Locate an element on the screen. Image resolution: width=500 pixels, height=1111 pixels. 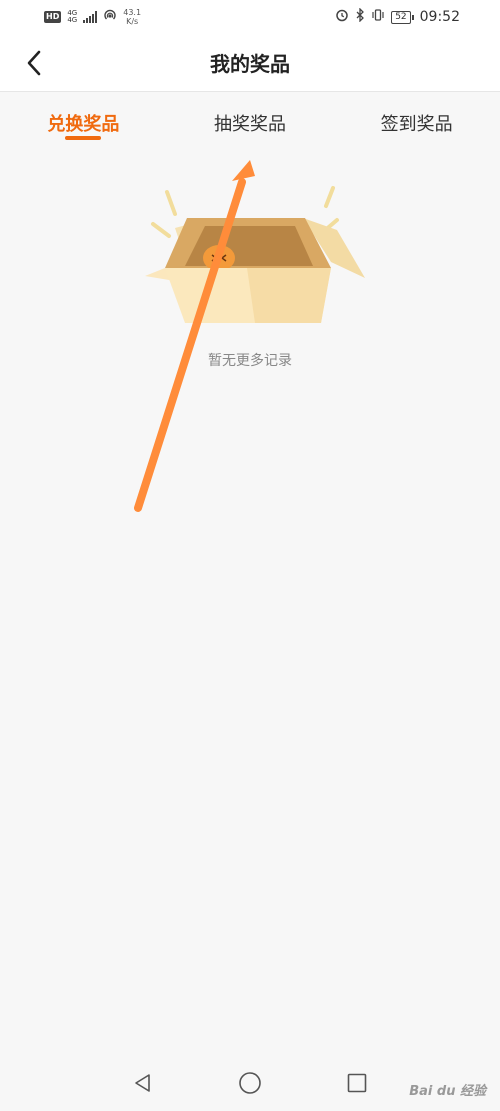
back-button is located at coordinates (34, 63).